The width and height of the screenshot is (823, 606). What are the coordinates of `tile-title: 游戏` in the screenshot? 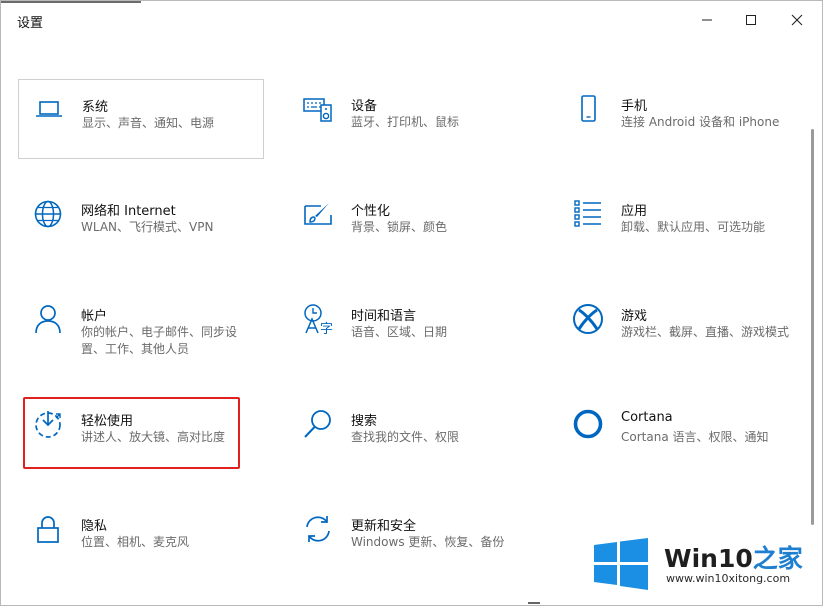 It's located at (634, 316).